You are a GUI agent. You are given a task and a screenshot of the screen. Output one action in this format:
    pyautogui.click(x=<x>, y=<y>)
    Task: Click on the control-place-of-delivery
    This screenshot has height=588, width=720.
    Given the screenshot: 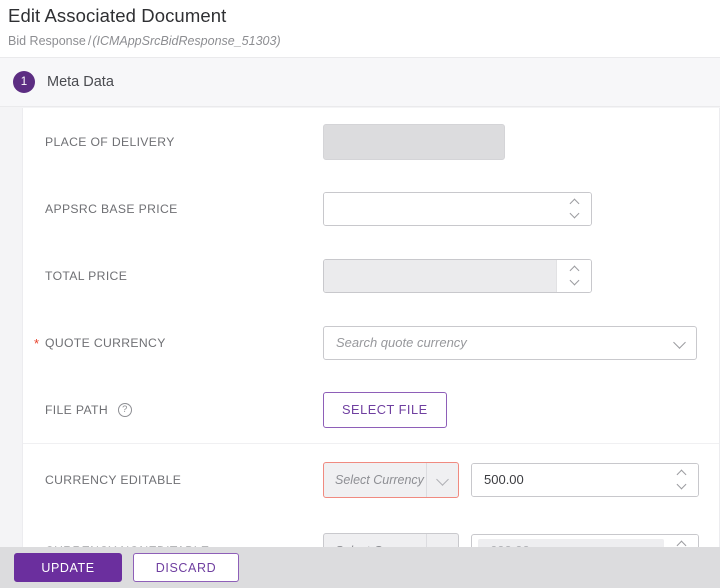 What is the action you would take?
    pyautogui.click(x=414, y=141)
    